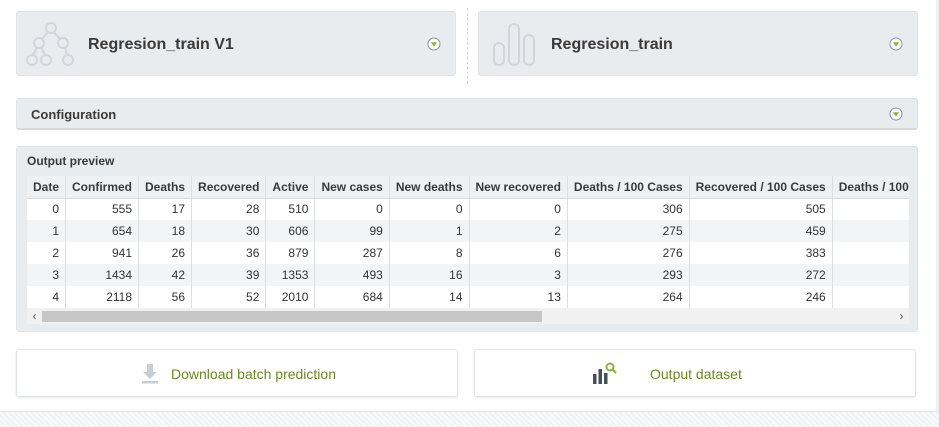  I want to click on column-header: Recovered / 100 Cases, so click(761, 187).